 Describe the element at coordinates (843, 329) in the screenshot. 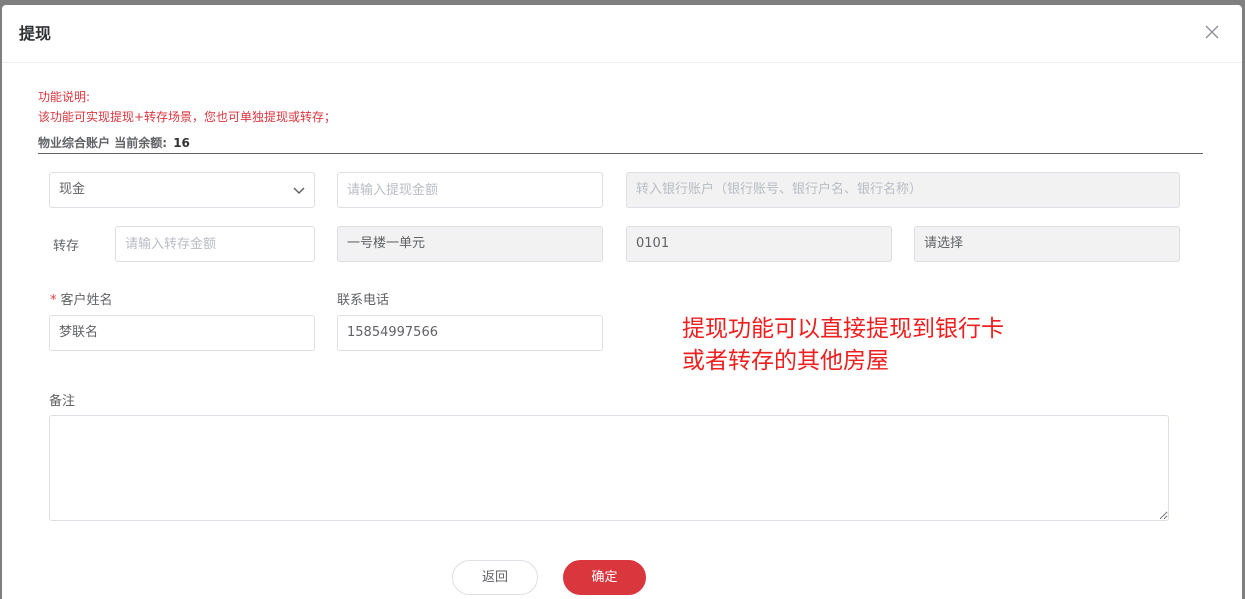

I see `annotation-line-1: 提现功能可以直接提现到银行卡` at that location.